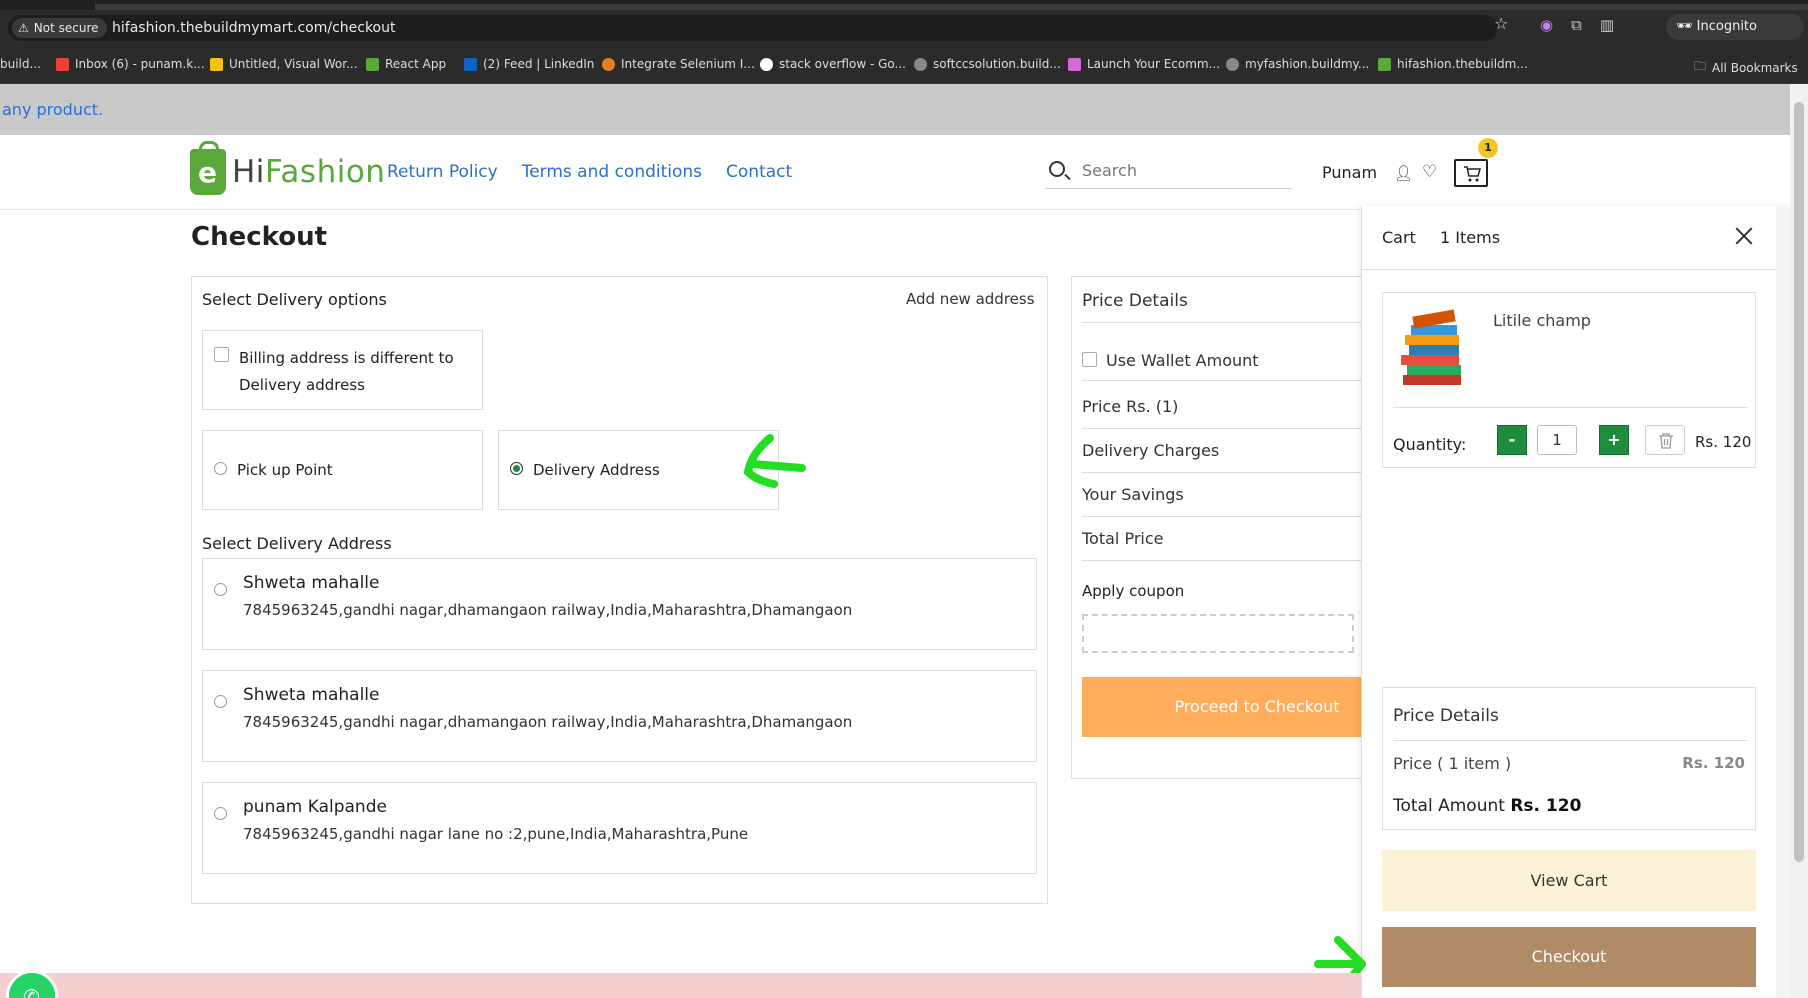 The height and width of the screenshot is (998, 1808). I want to click on nav-terms: Terms and conditions, so click(612, 172).